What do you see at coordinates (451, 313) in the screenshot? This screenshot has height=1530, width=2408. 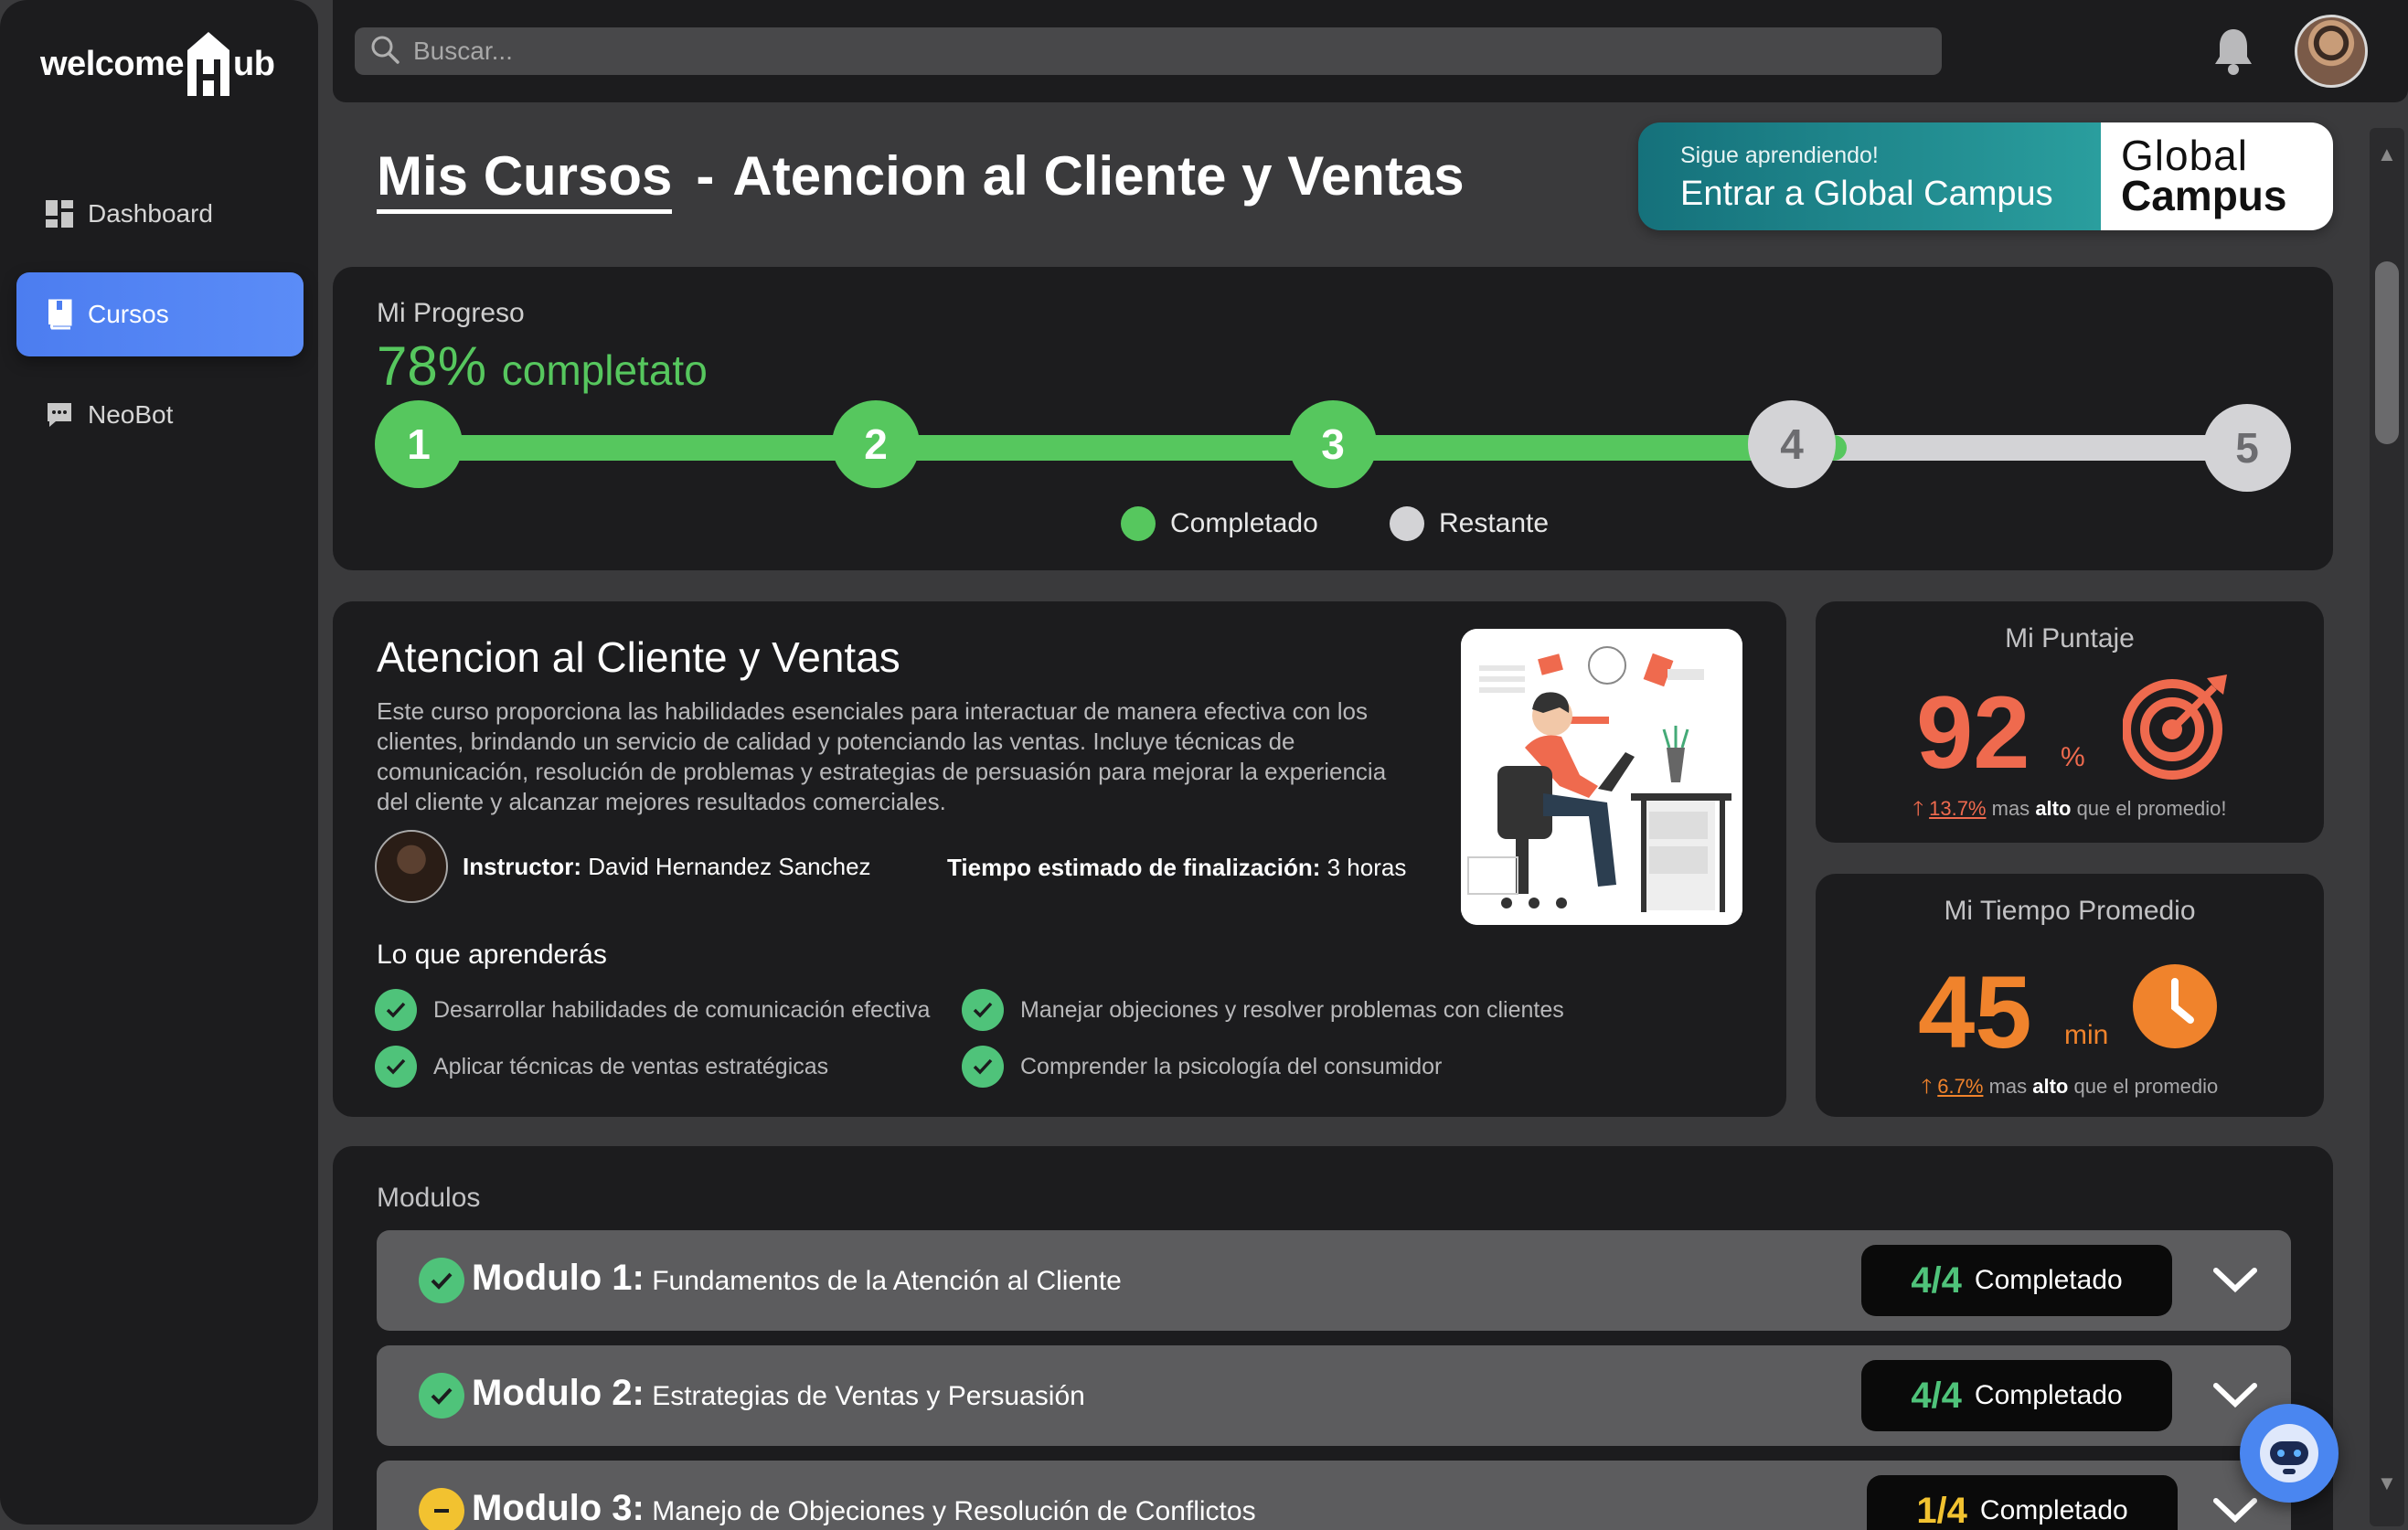 I see `progress-label: Mi Progreso` at bounding box center [451, 313].